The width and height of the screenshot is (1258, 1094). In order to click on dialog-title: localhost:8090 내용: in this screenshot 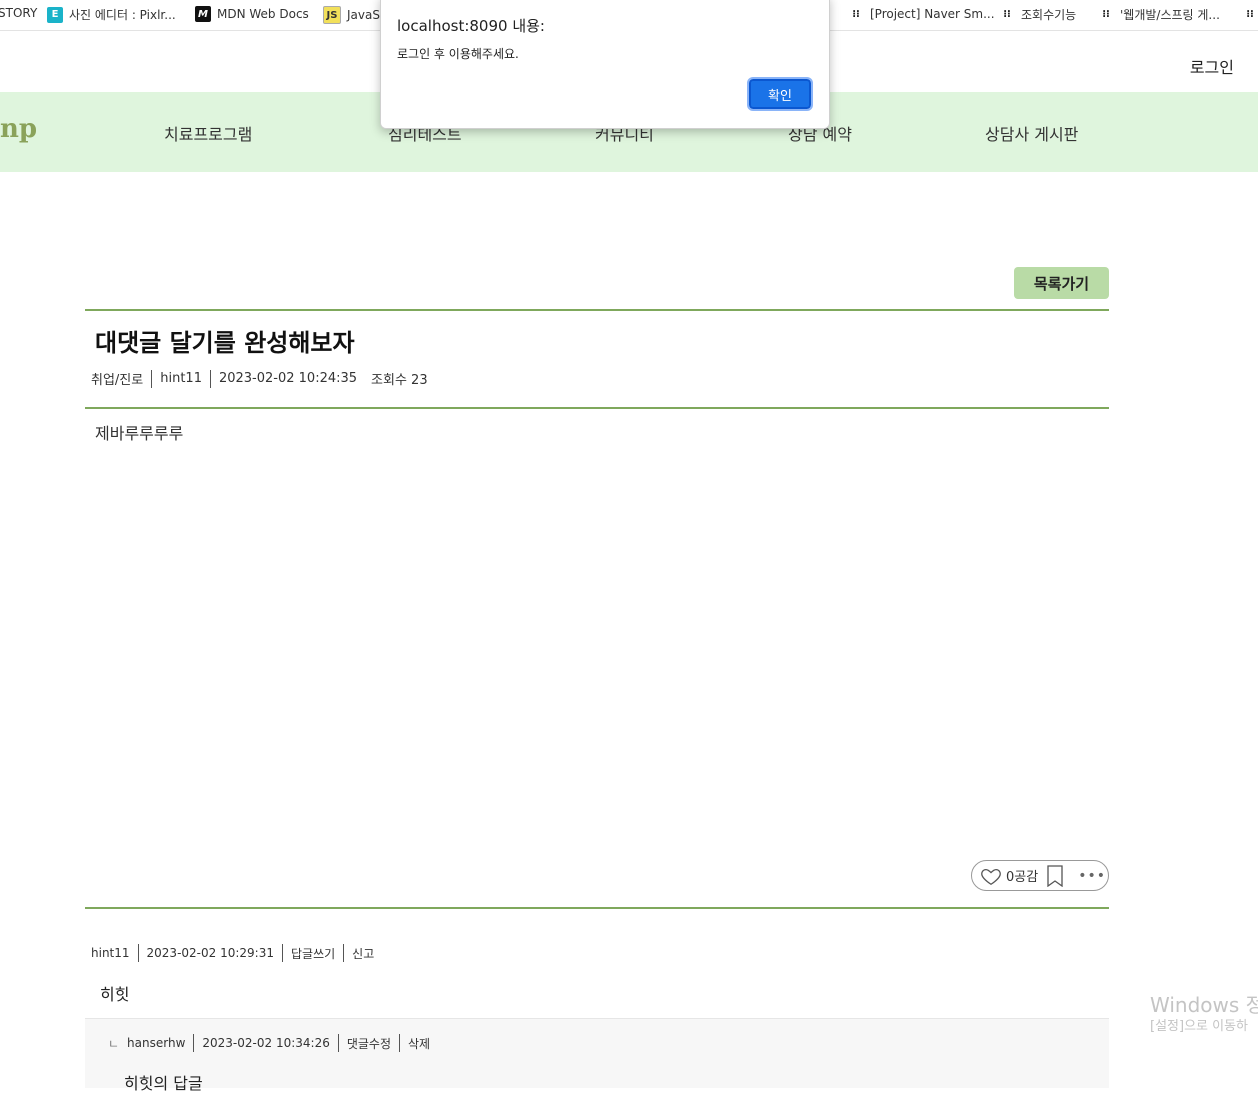, I will do `click(471, 26)`.